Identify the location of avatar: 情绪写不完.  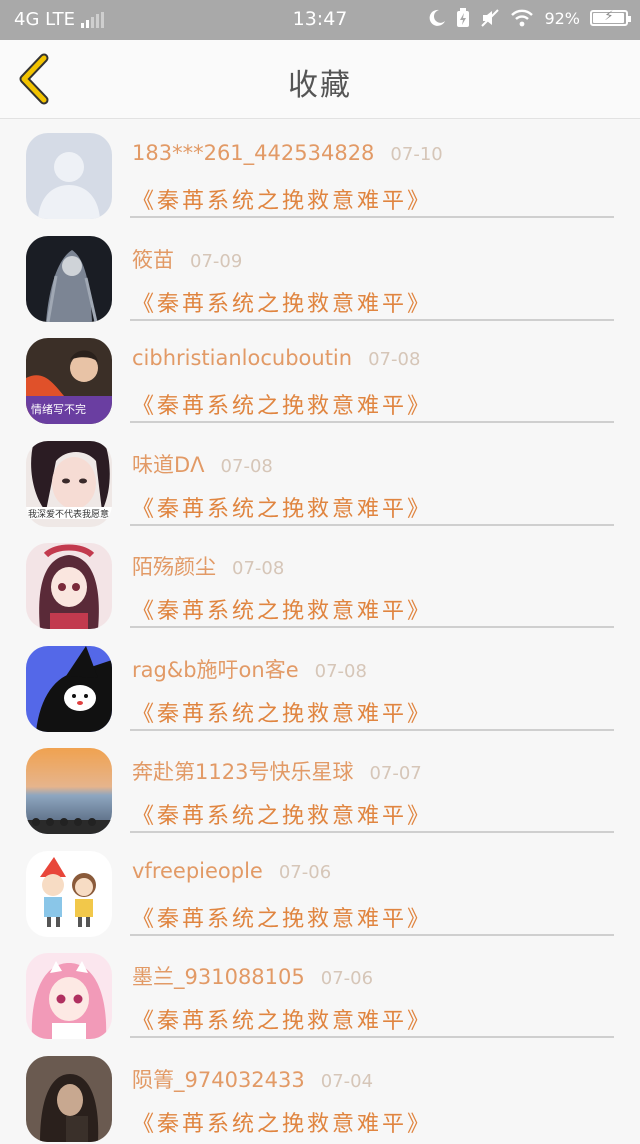
(69, 381).